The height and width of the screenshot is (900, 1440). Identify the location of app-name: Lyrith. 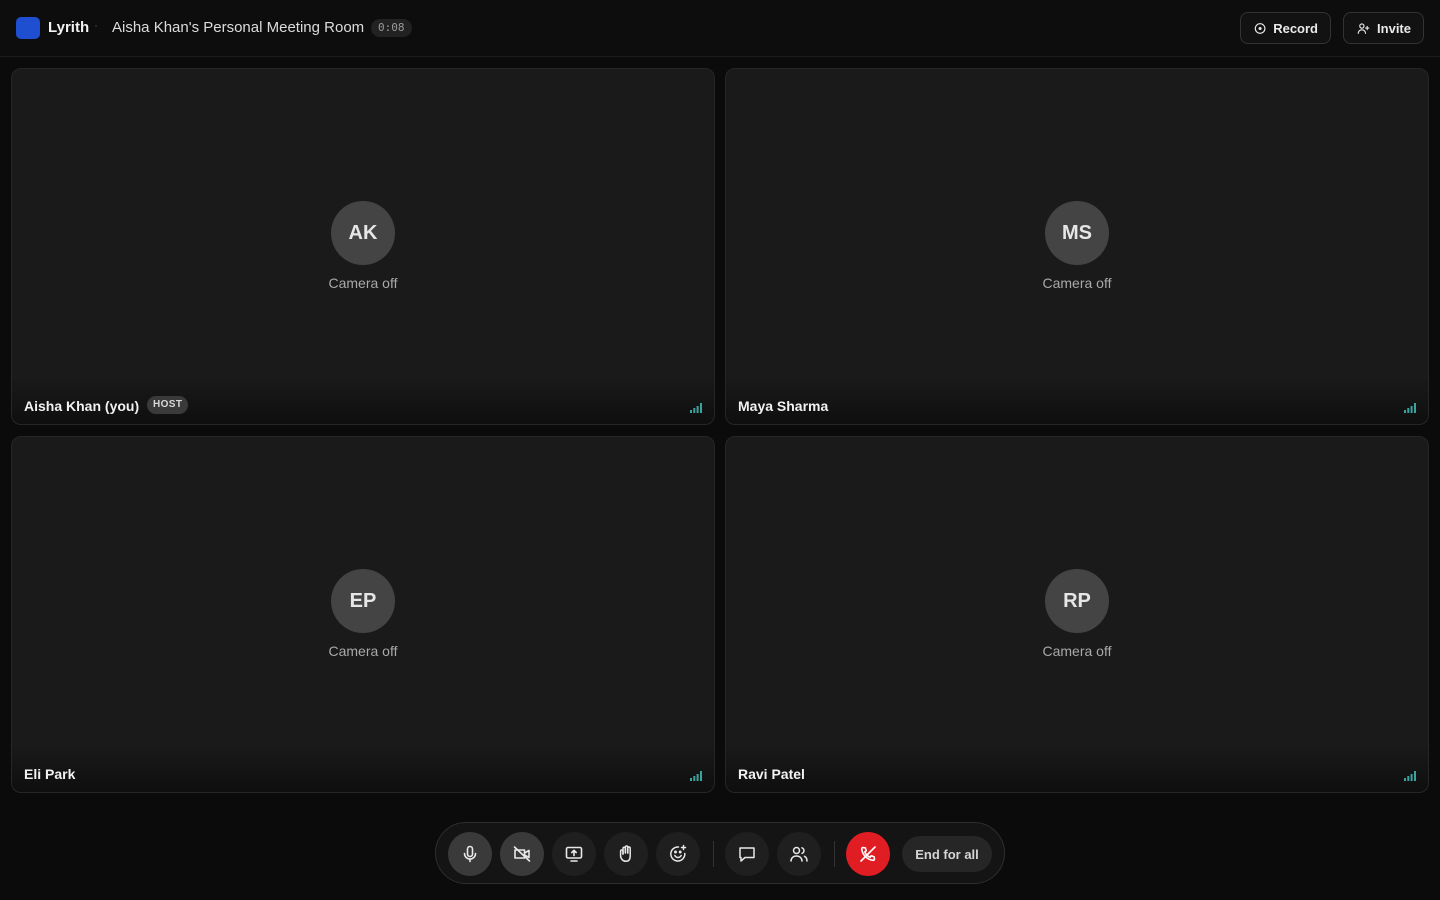
(69, 27).